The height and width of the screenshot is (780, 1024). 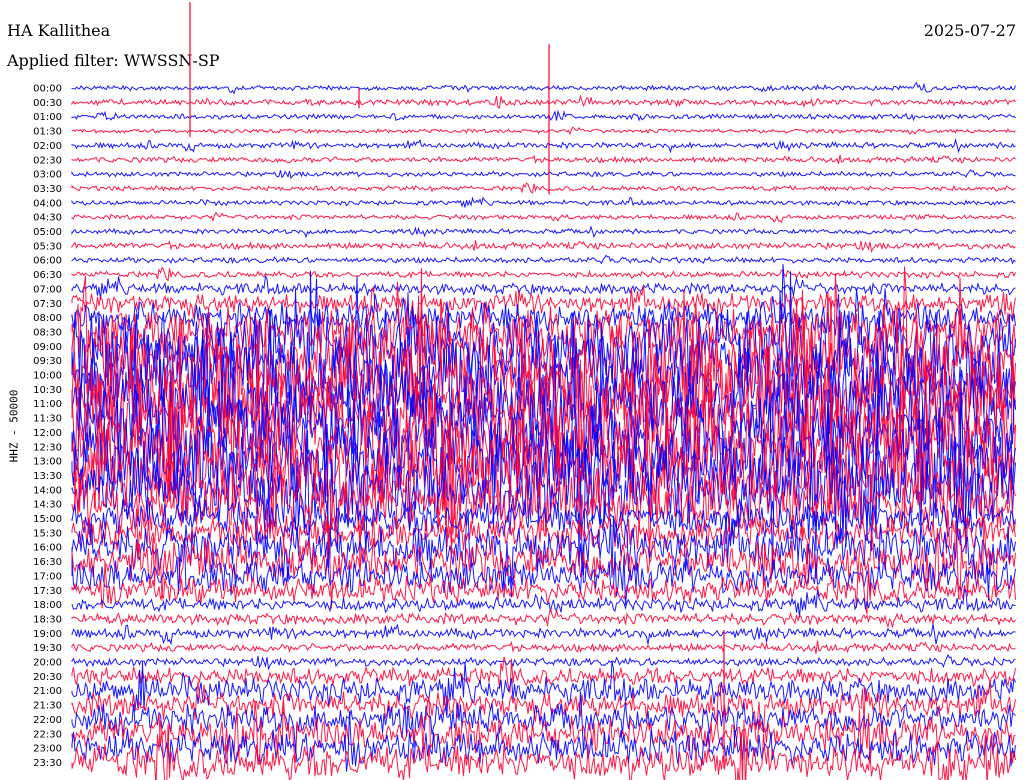 I want to click on time-label: 19:30, so click(x=47, y=648).